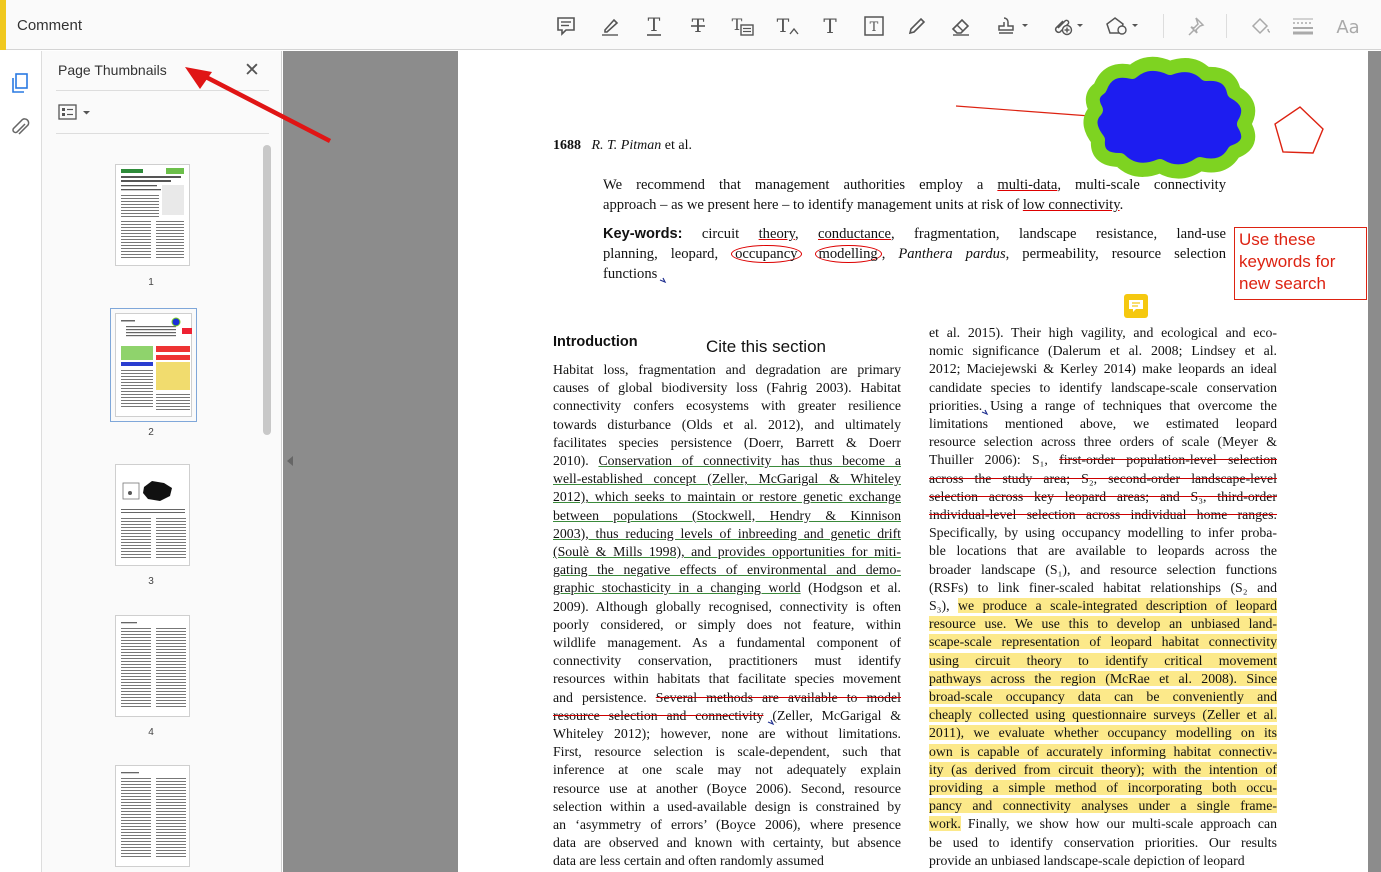  Describe the element at coordinates (1287, 261) in the screenshot. I see `text-box-annotation-text: Use these keywords for new search` at that location.